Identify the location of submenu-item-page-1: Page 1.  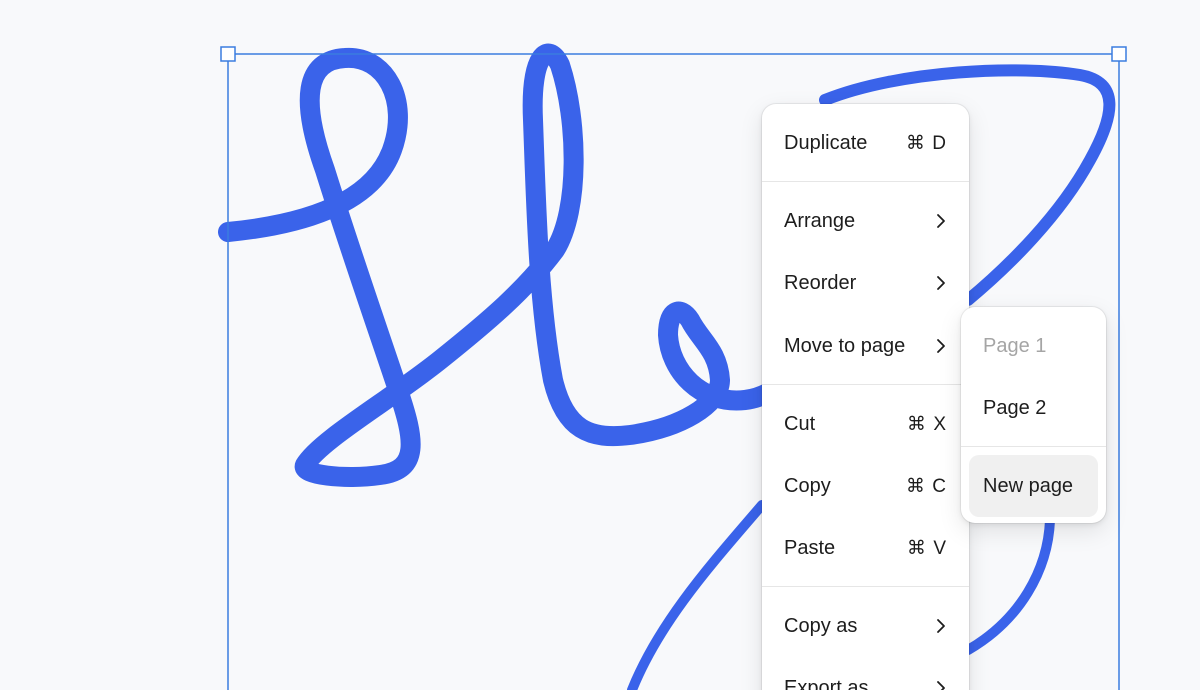
(1033, 346).